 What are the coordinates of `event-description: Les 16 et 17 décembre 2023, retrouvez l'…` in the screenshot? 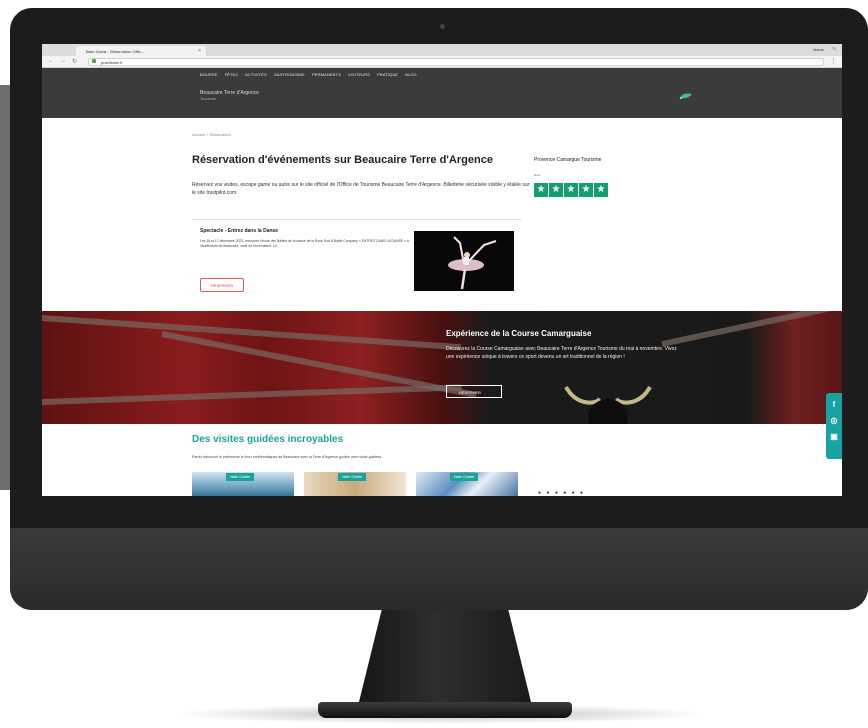 It's located at (304, 243).